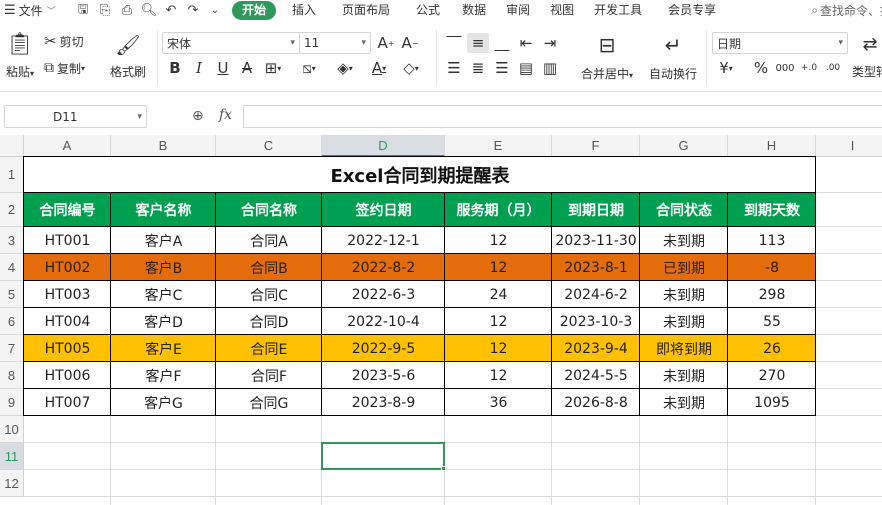 This screenshot has height=505, width=882. Describe the element at coordinates (550, 43) in the screenshot. I see `increase-indent-icon: ⇥` at that location.